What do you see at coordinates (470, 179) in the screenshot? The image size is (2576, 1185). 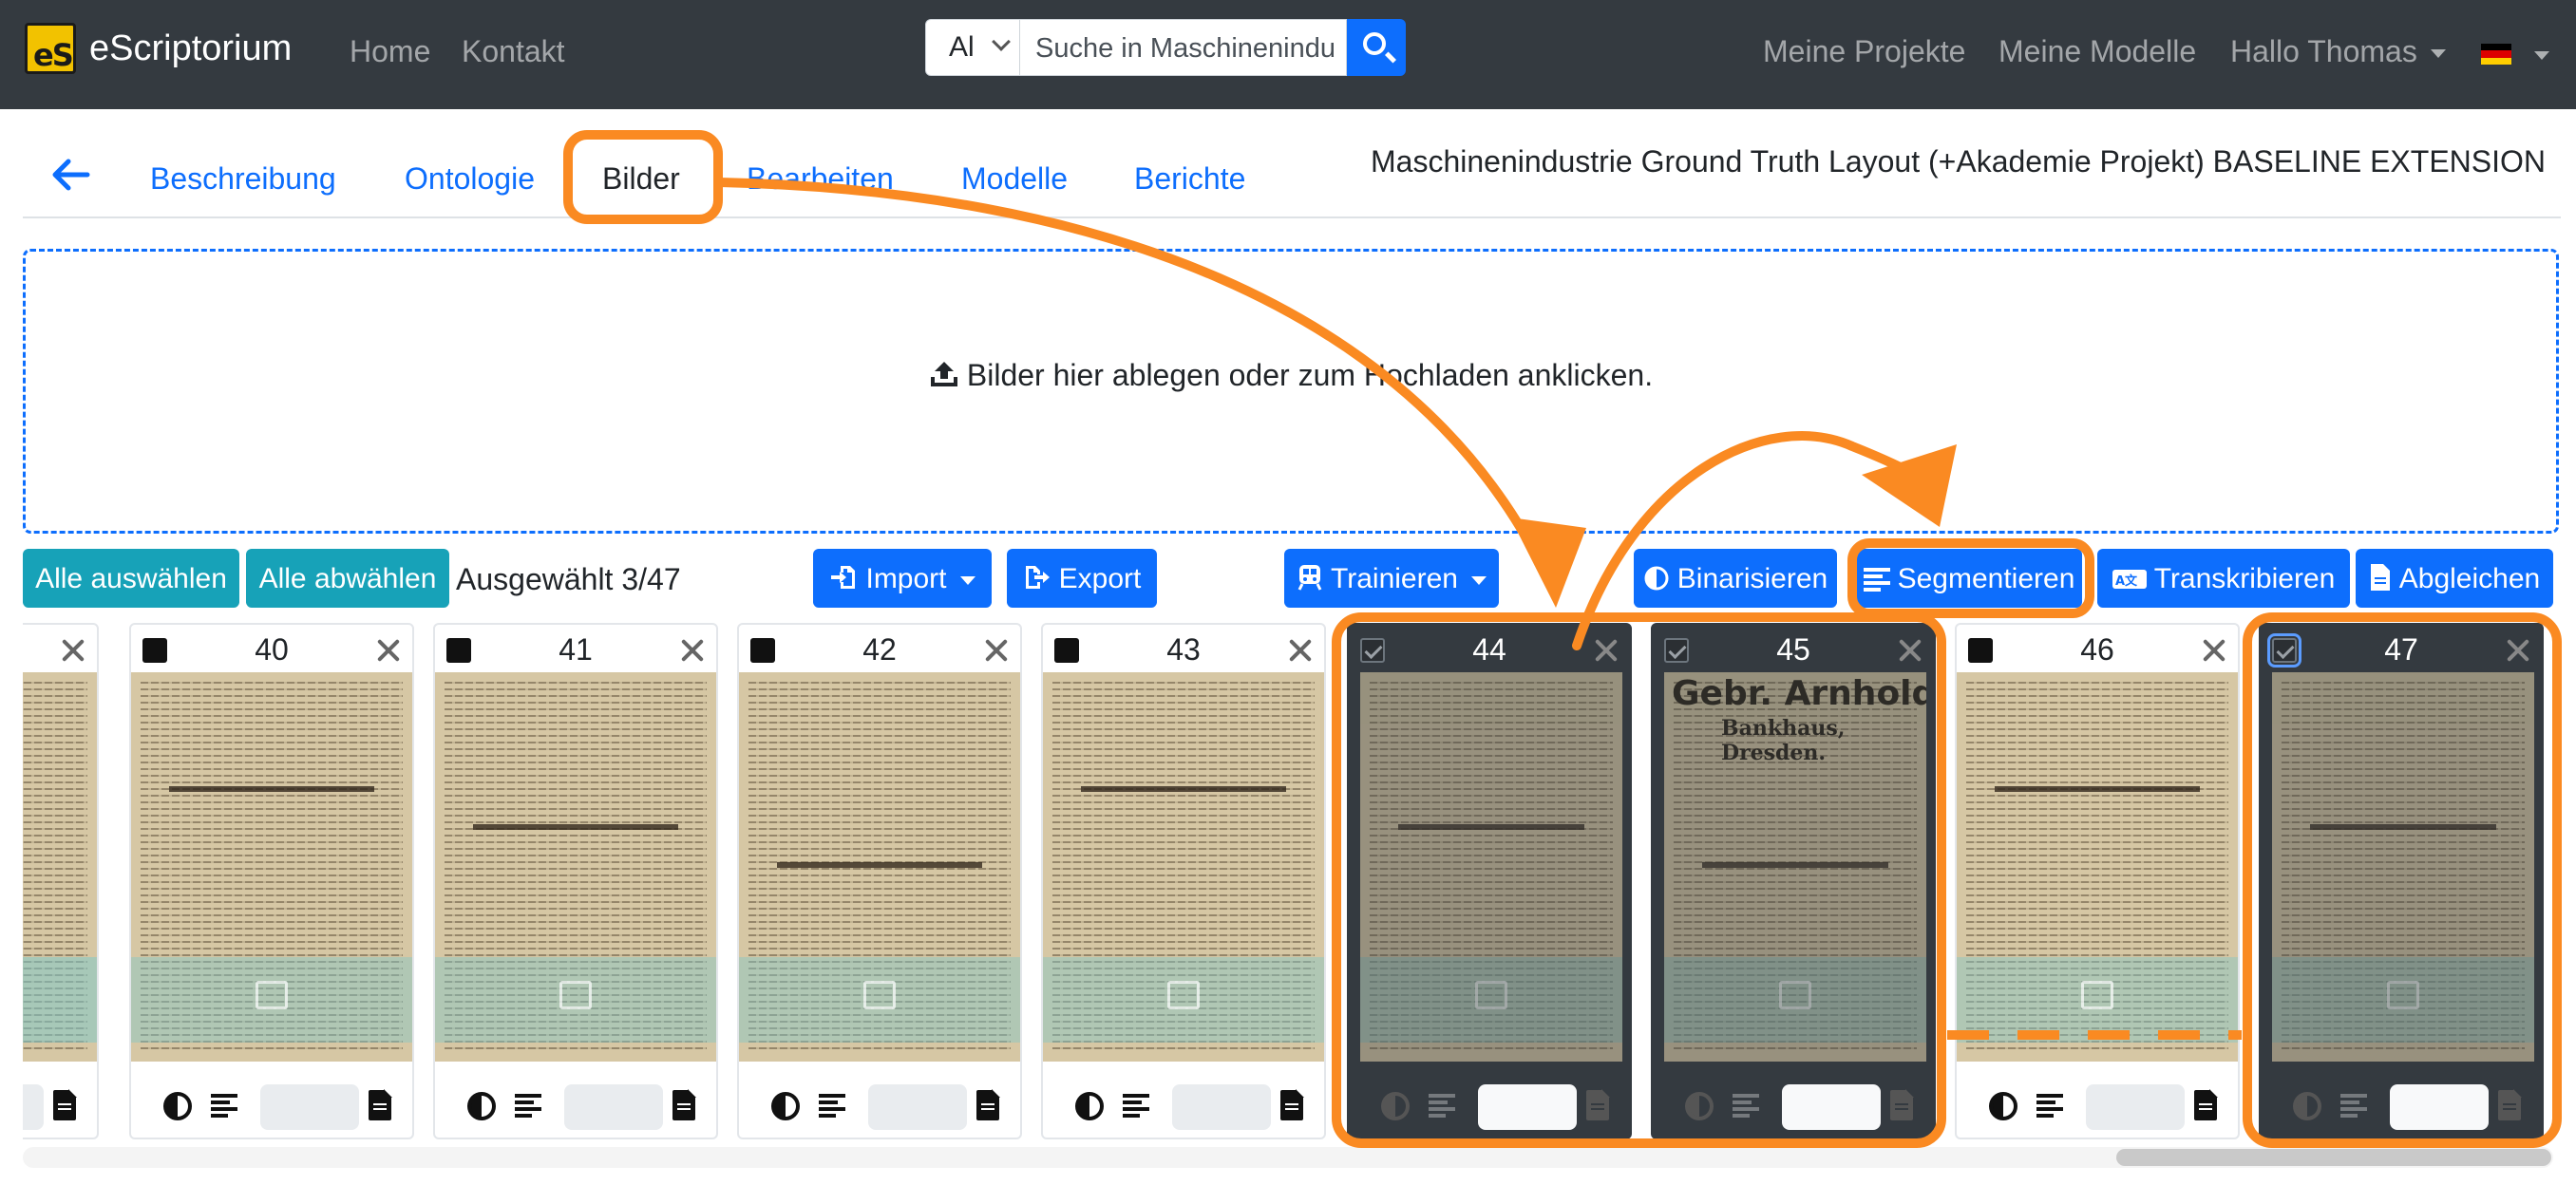 I see `tab-ontologie: Ontologie` at bounding box center [470, 179].